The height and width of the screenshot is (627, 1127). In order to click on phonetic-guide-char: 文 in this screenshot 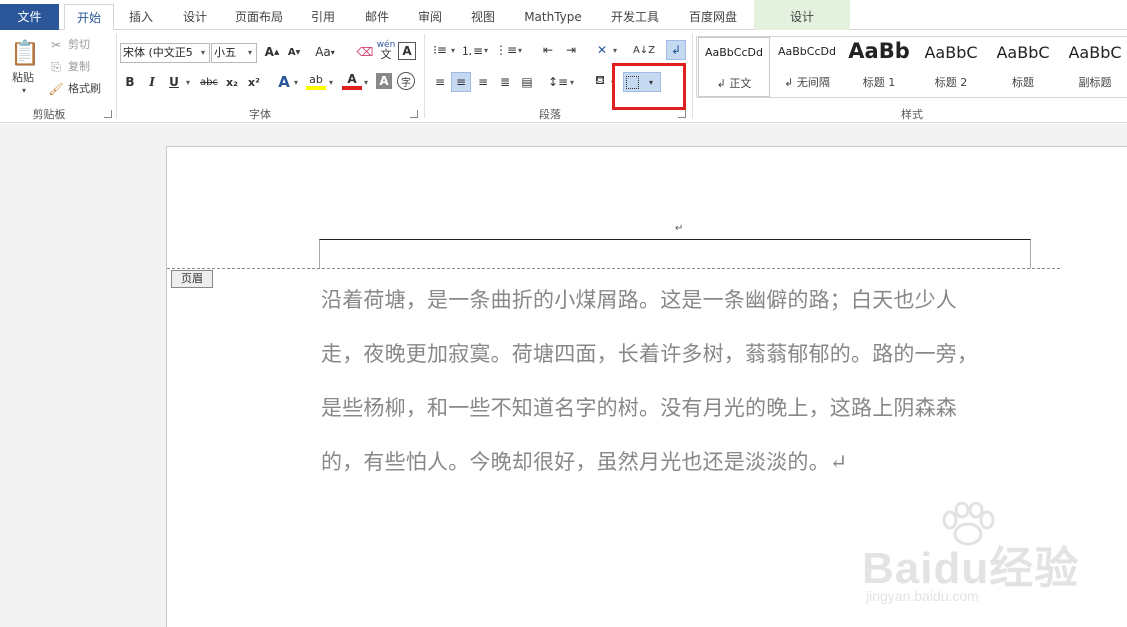, I will do `click(386, 54)`.